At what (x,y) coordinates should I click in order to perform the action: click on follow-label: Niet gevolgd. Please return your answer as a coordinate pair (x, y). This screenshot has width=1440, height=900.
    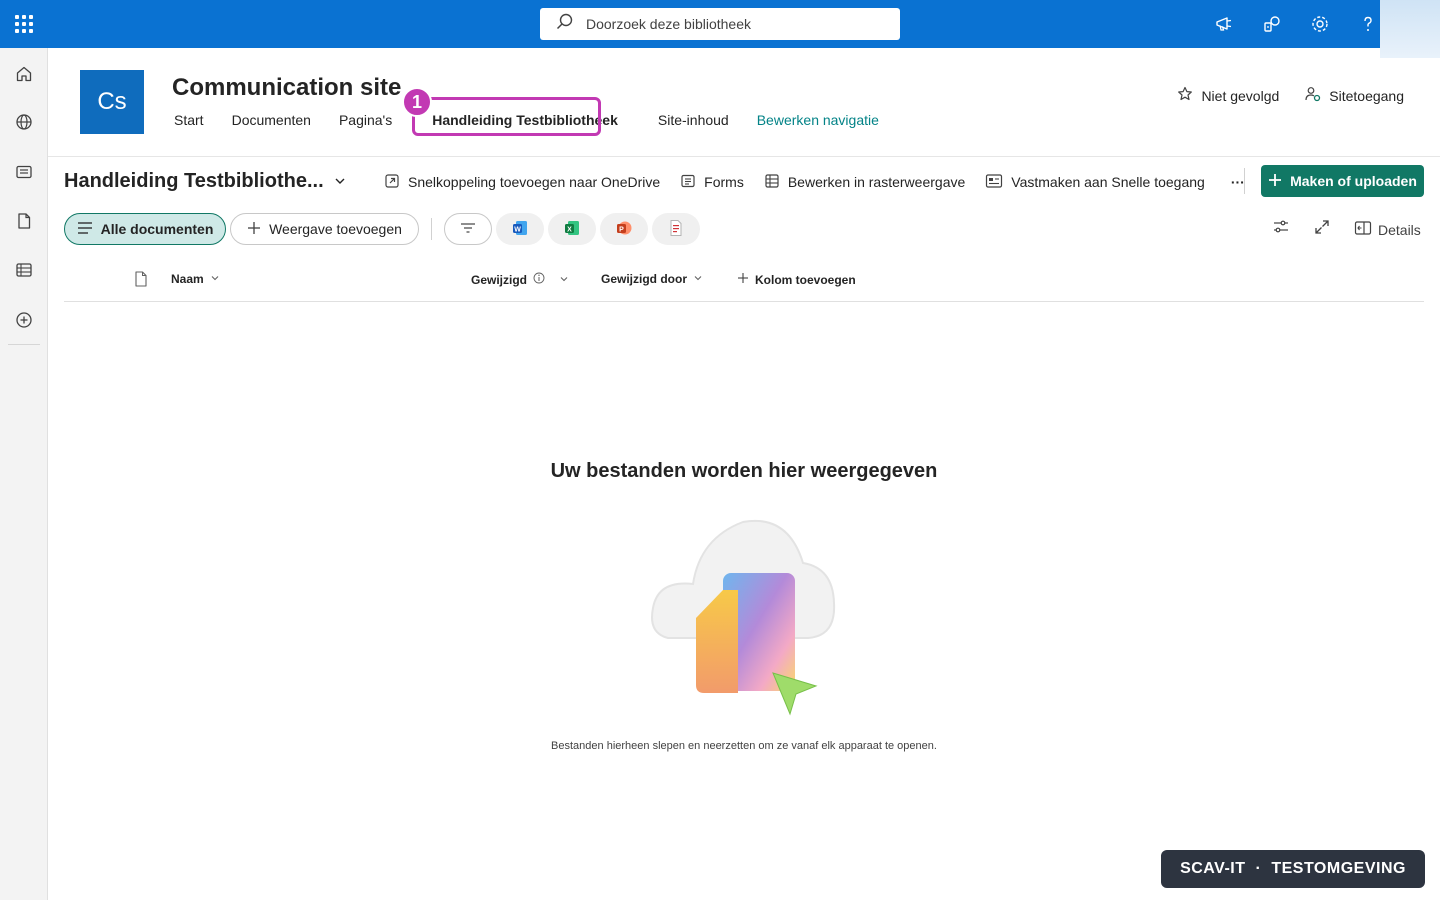
    Looking at the image, I should click on (1240, 95).